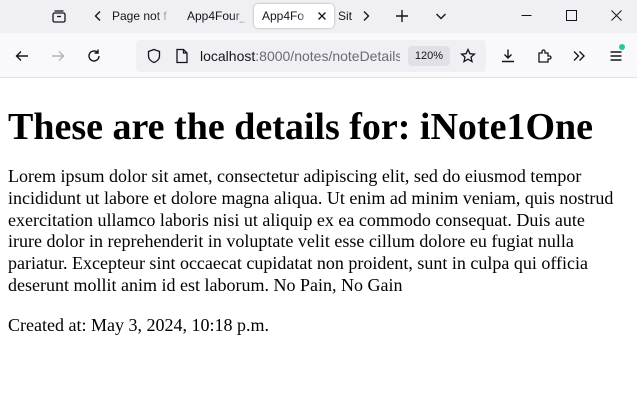  Describe the element at coordinates (441, 16) in the screenshot. I see `list-all-tabs-icon` at that location.